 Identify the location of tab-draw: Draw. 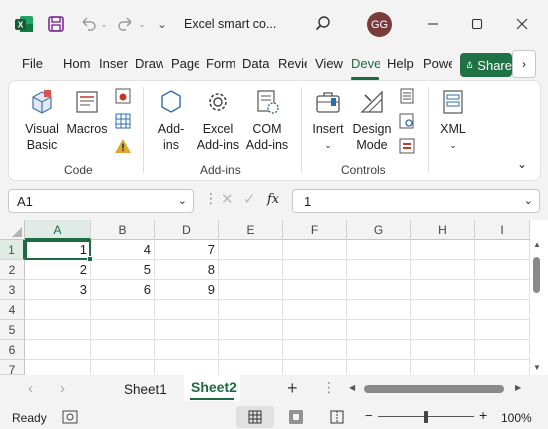
(149, 63).